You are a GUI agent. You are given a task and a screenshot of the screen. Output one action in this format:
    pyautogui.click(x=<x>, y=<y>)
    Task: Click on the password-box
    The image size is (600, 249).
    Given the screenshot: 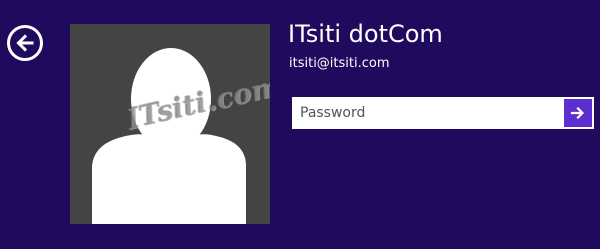 What is the action you would take?
    pyautogui.click(x=442, y=113)
    